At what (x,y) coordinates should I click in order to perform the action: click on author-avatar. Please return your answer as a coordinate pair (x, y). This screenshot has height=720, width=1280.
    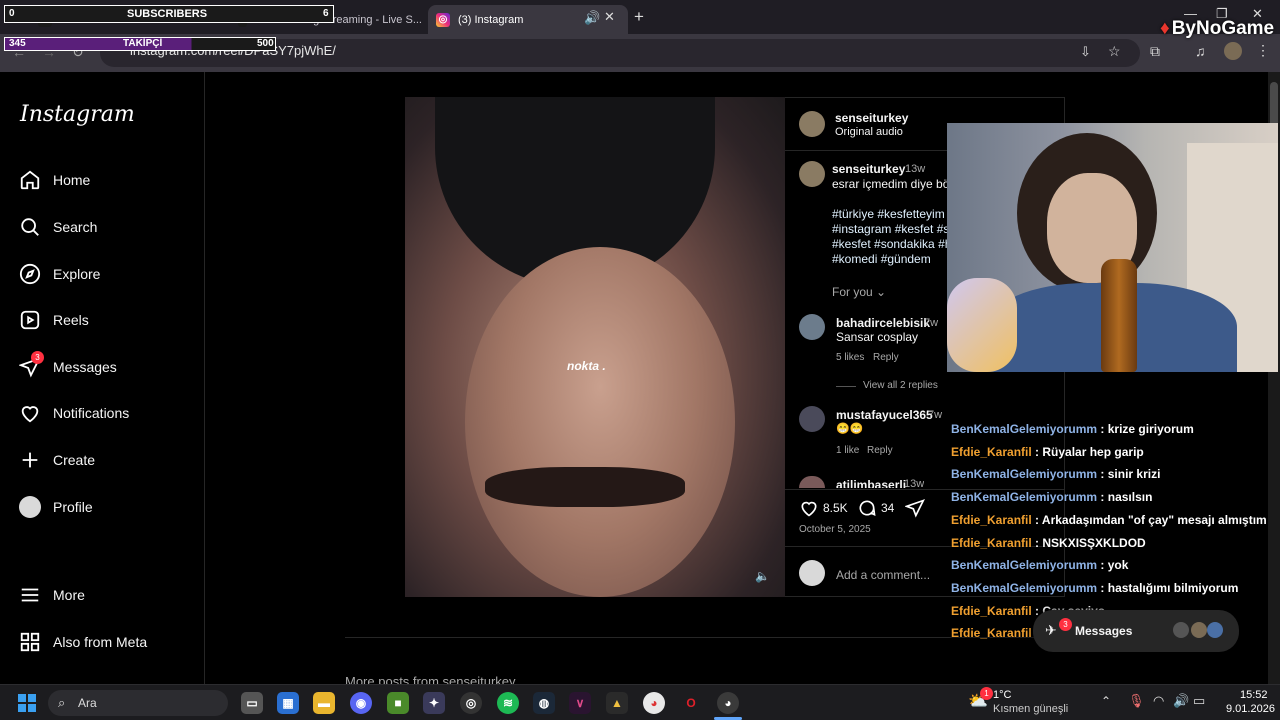
    Looking at the image, I should click on (812, 124).